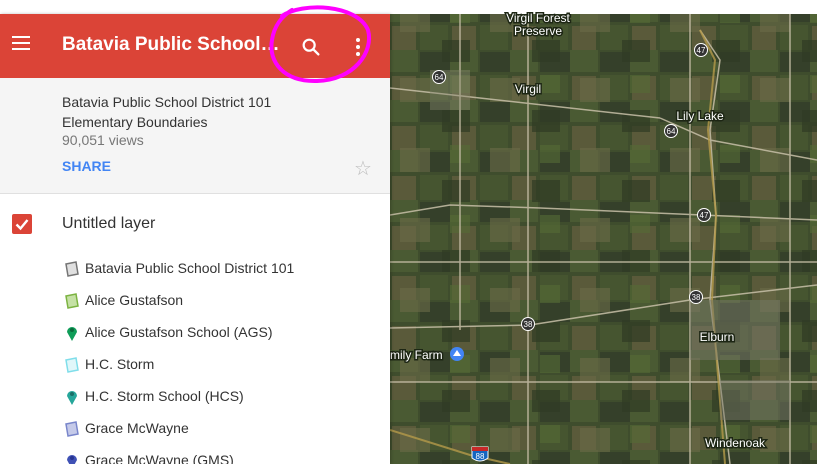  I want to click on poi-pin-icon, so click(457, 354).